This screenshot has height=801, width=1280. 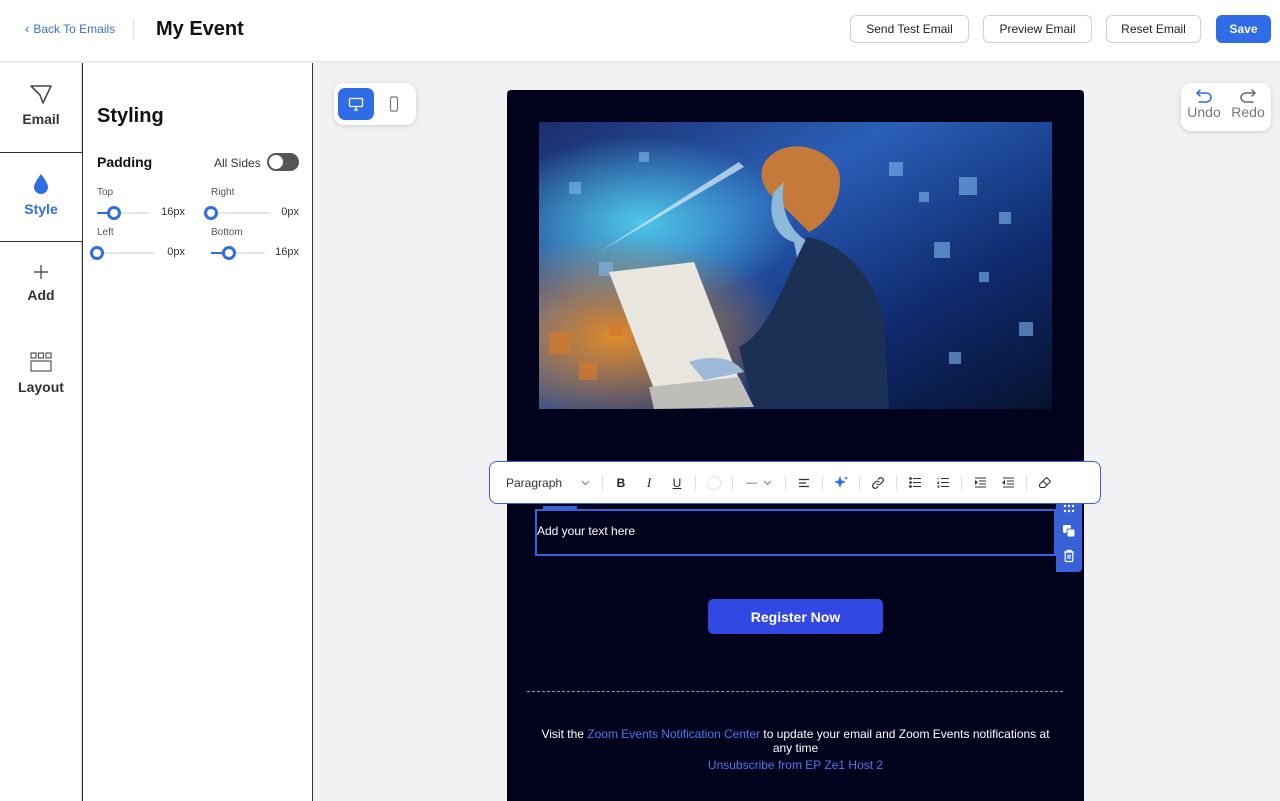 I want to click on preview-email-button: Preview Email, so click(x=1037, y=29).